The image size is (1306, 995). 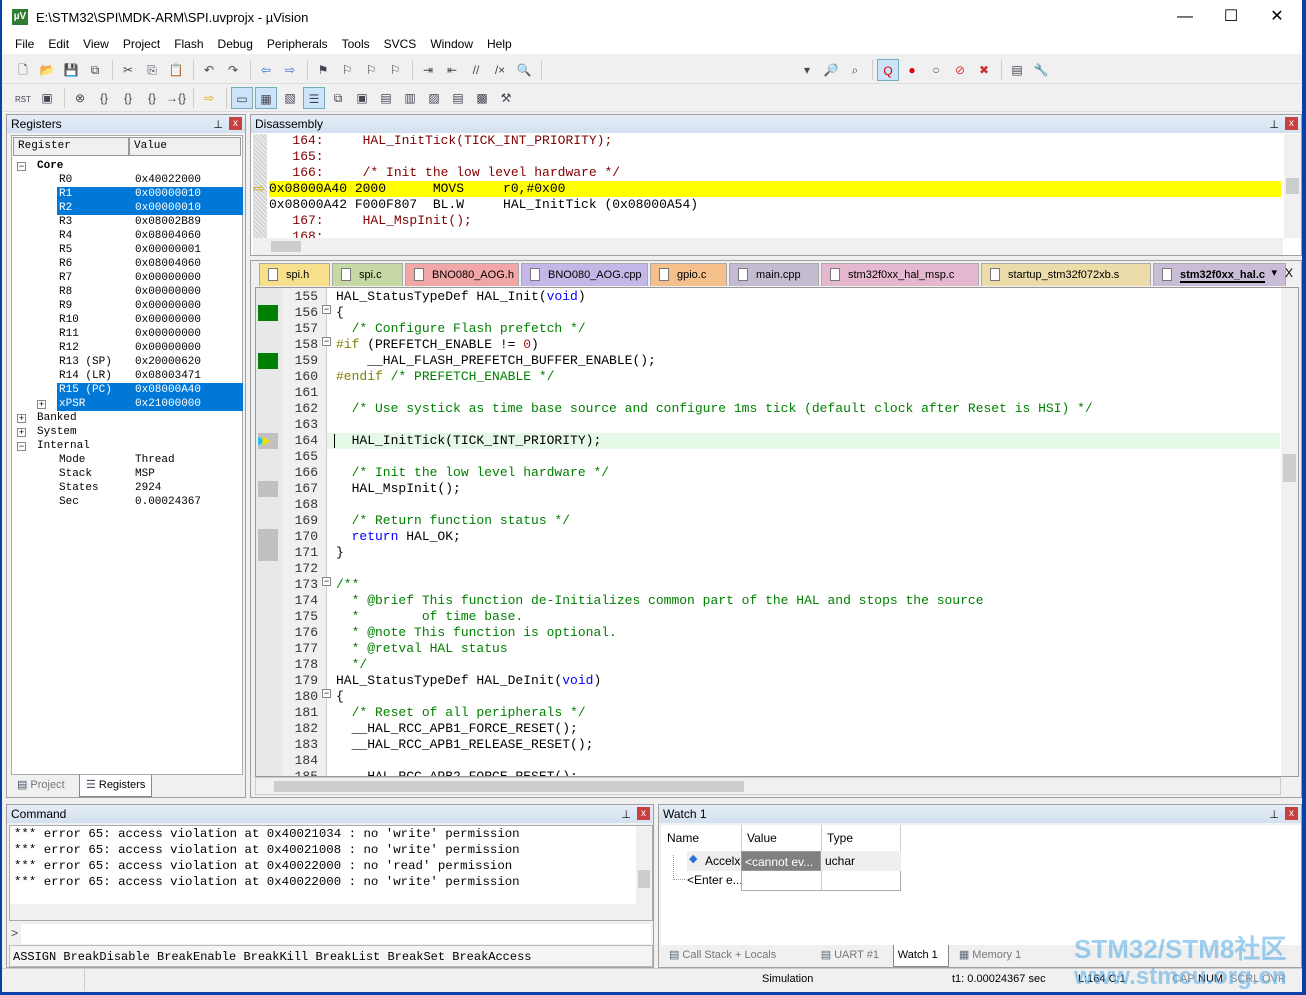 What do you see at coordinates (139, 418) in the screenshot?
I see `register-row: Banked` at bounding box center [139, 418].